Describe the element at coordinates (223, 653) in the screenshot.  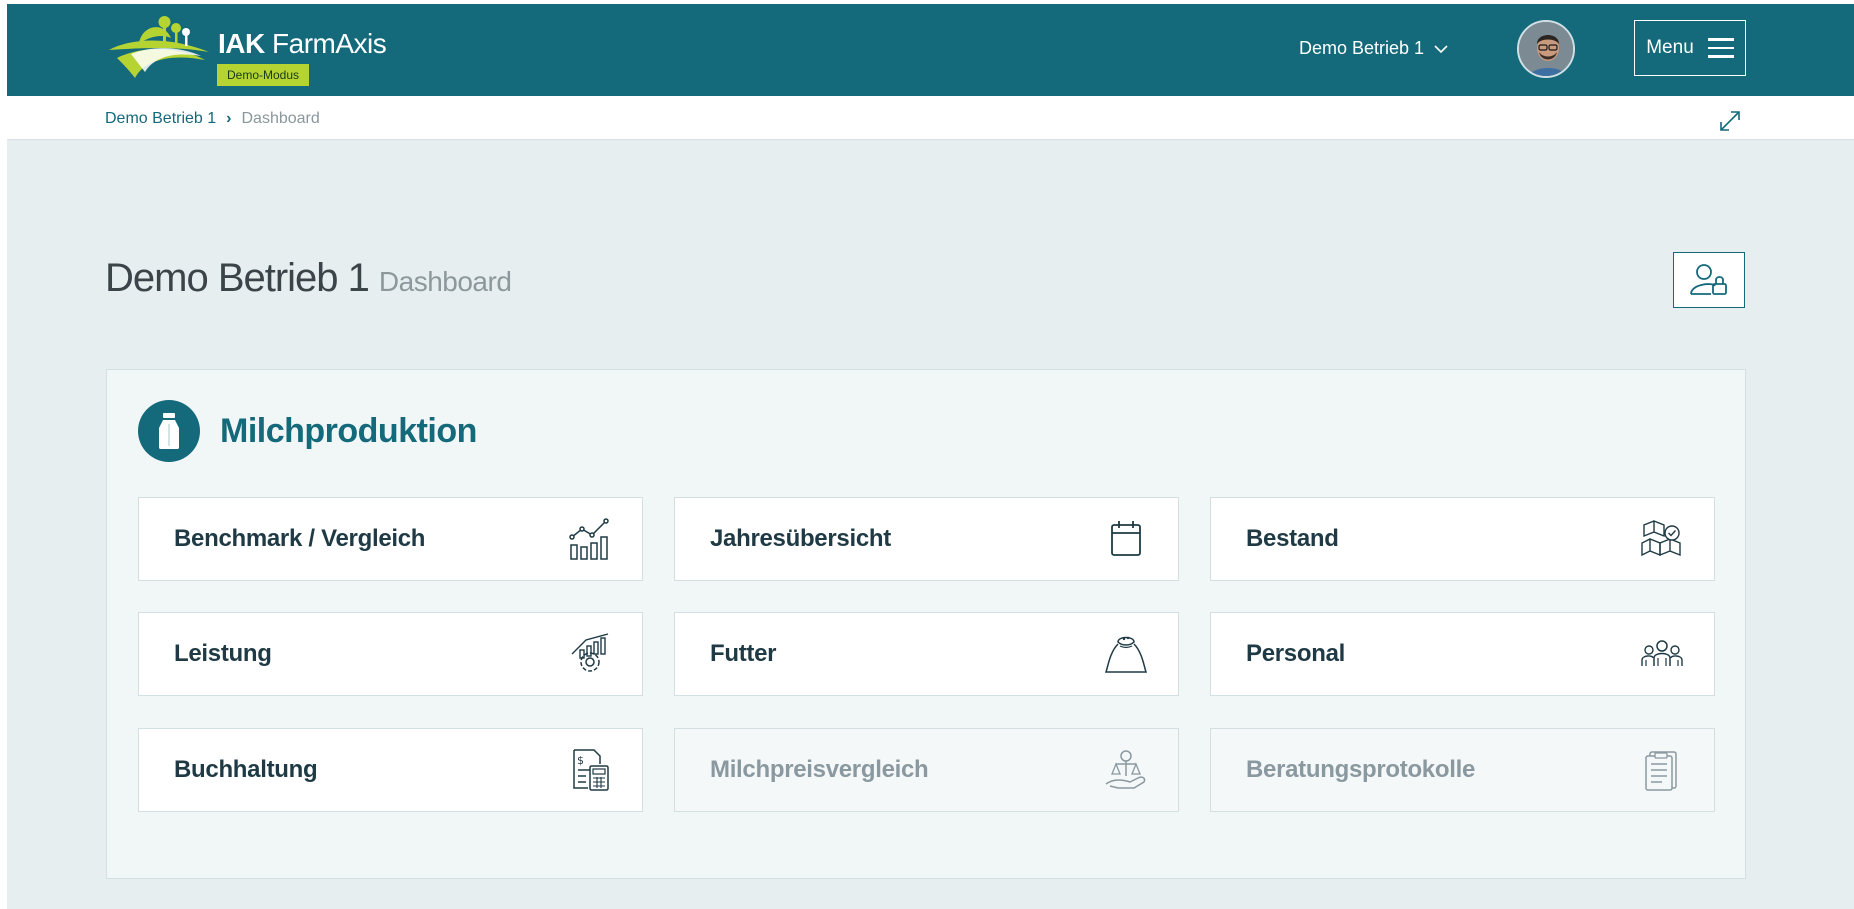
I see `tile-label: Leistung` at that location.